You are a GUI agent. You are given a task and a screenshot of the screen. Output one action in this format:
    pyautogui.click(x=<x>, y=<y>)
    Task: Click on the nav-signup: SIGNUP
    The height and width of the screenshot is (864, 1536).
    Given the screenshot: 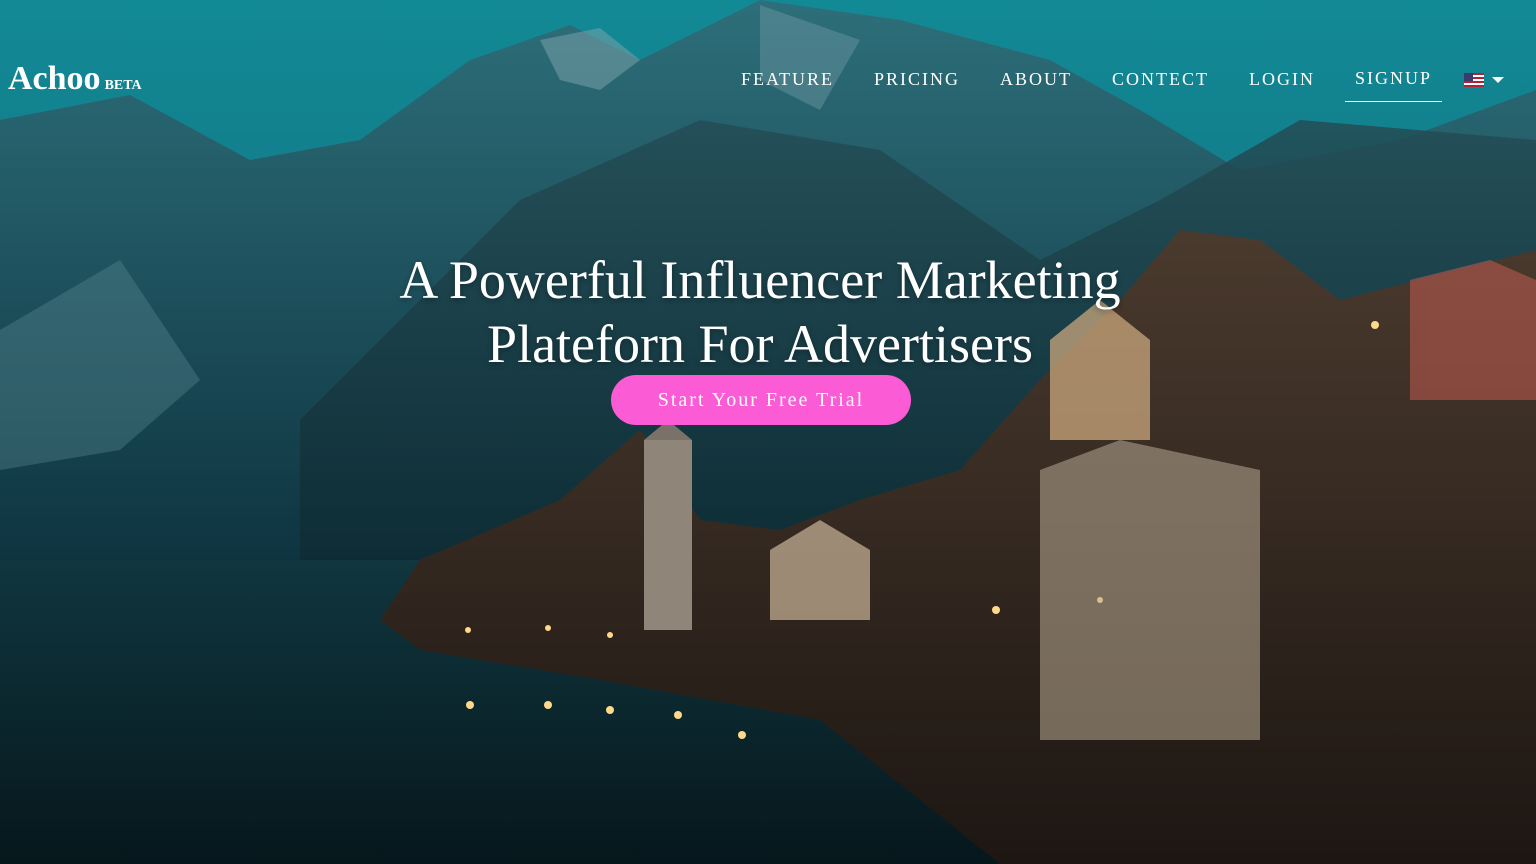 What is the action you would take?
    pyautogui.click(x=1393, y=80)
    